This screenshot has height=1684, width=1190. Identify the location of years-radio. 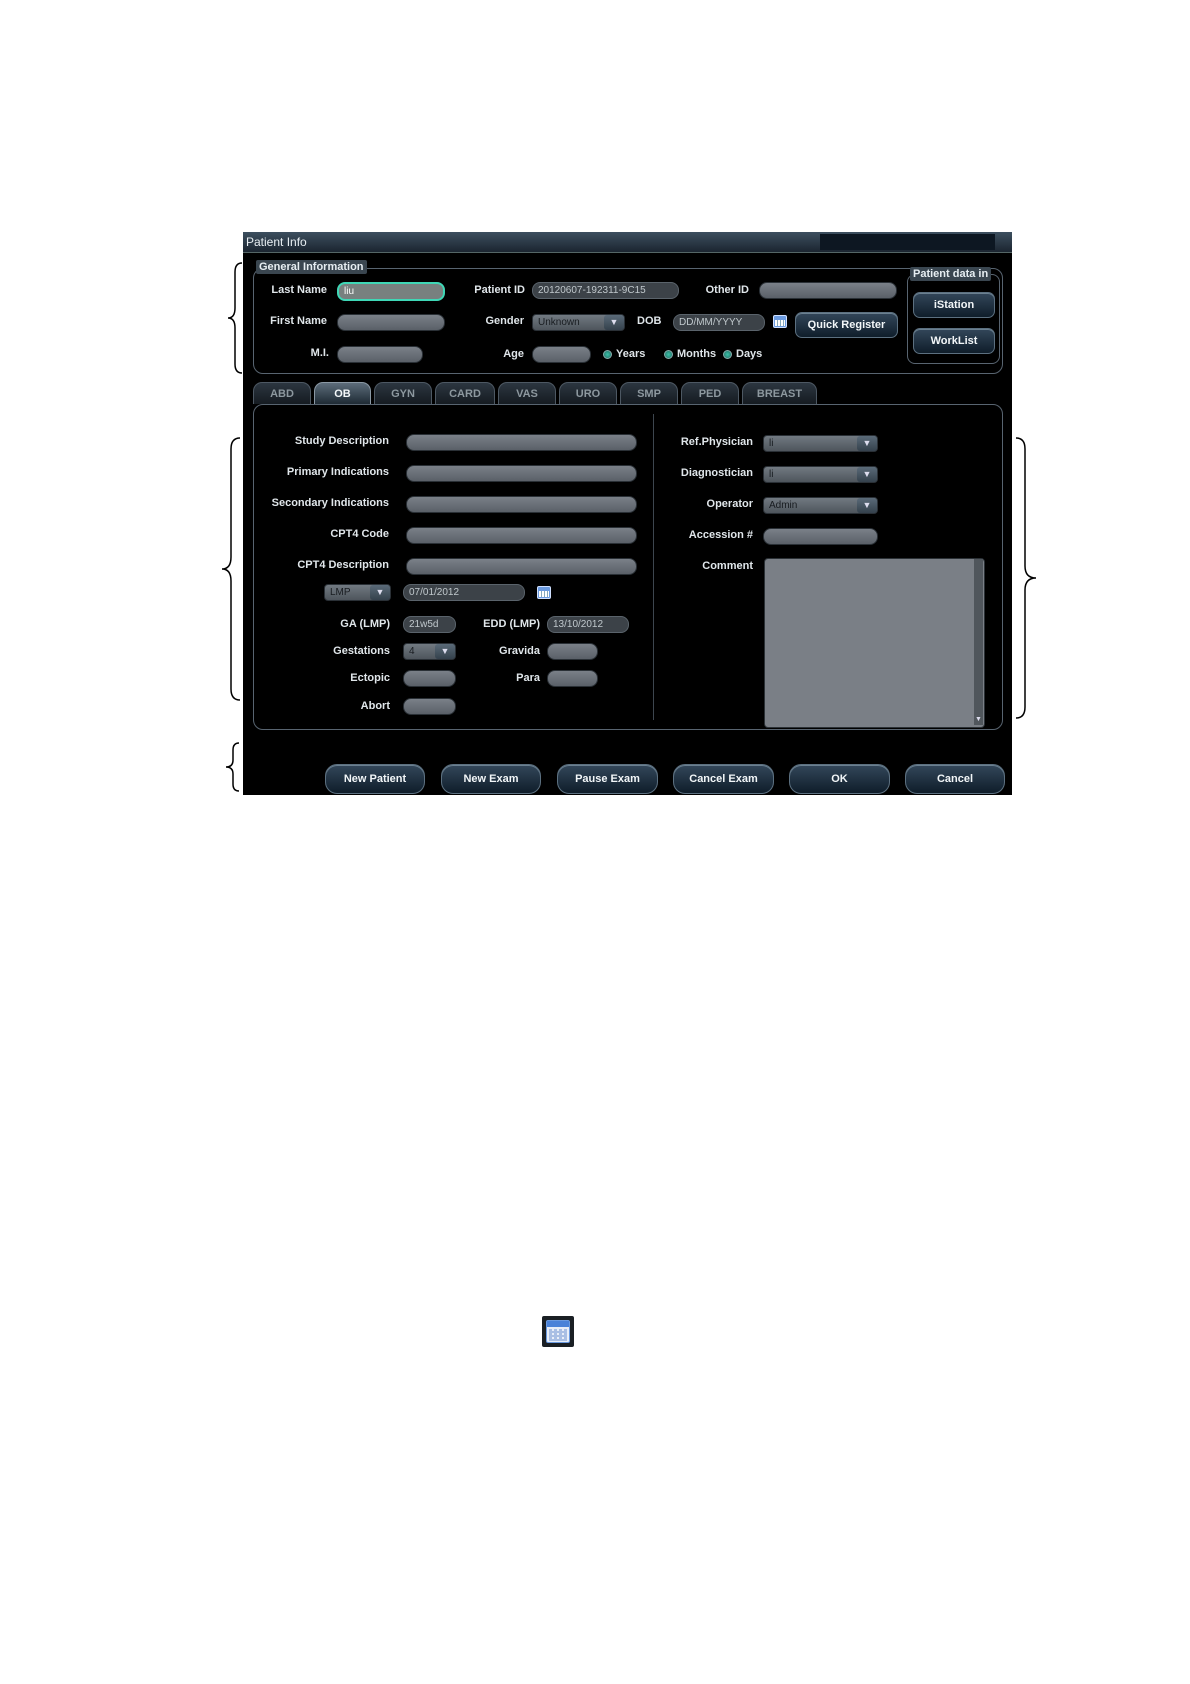
(607, 354).